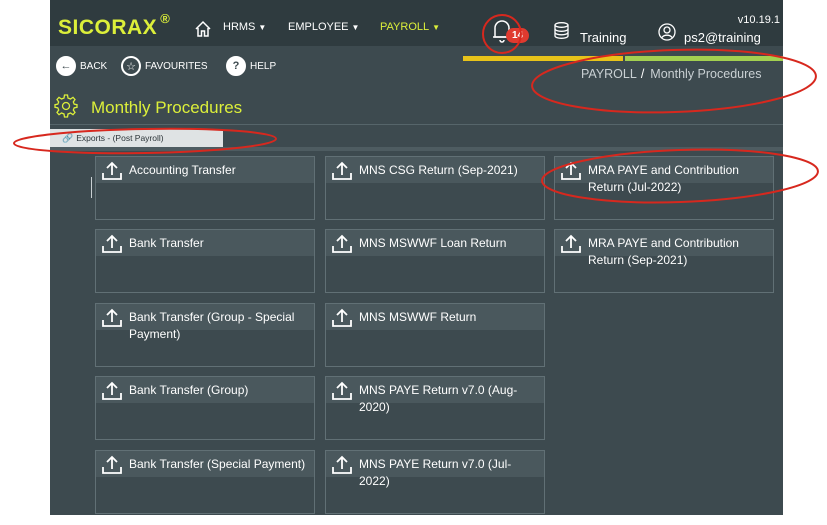 The width and height of the screenshot is (827, 525). I want to click on tile-bank-transfer: Bank Transfer, so click(205, 261).